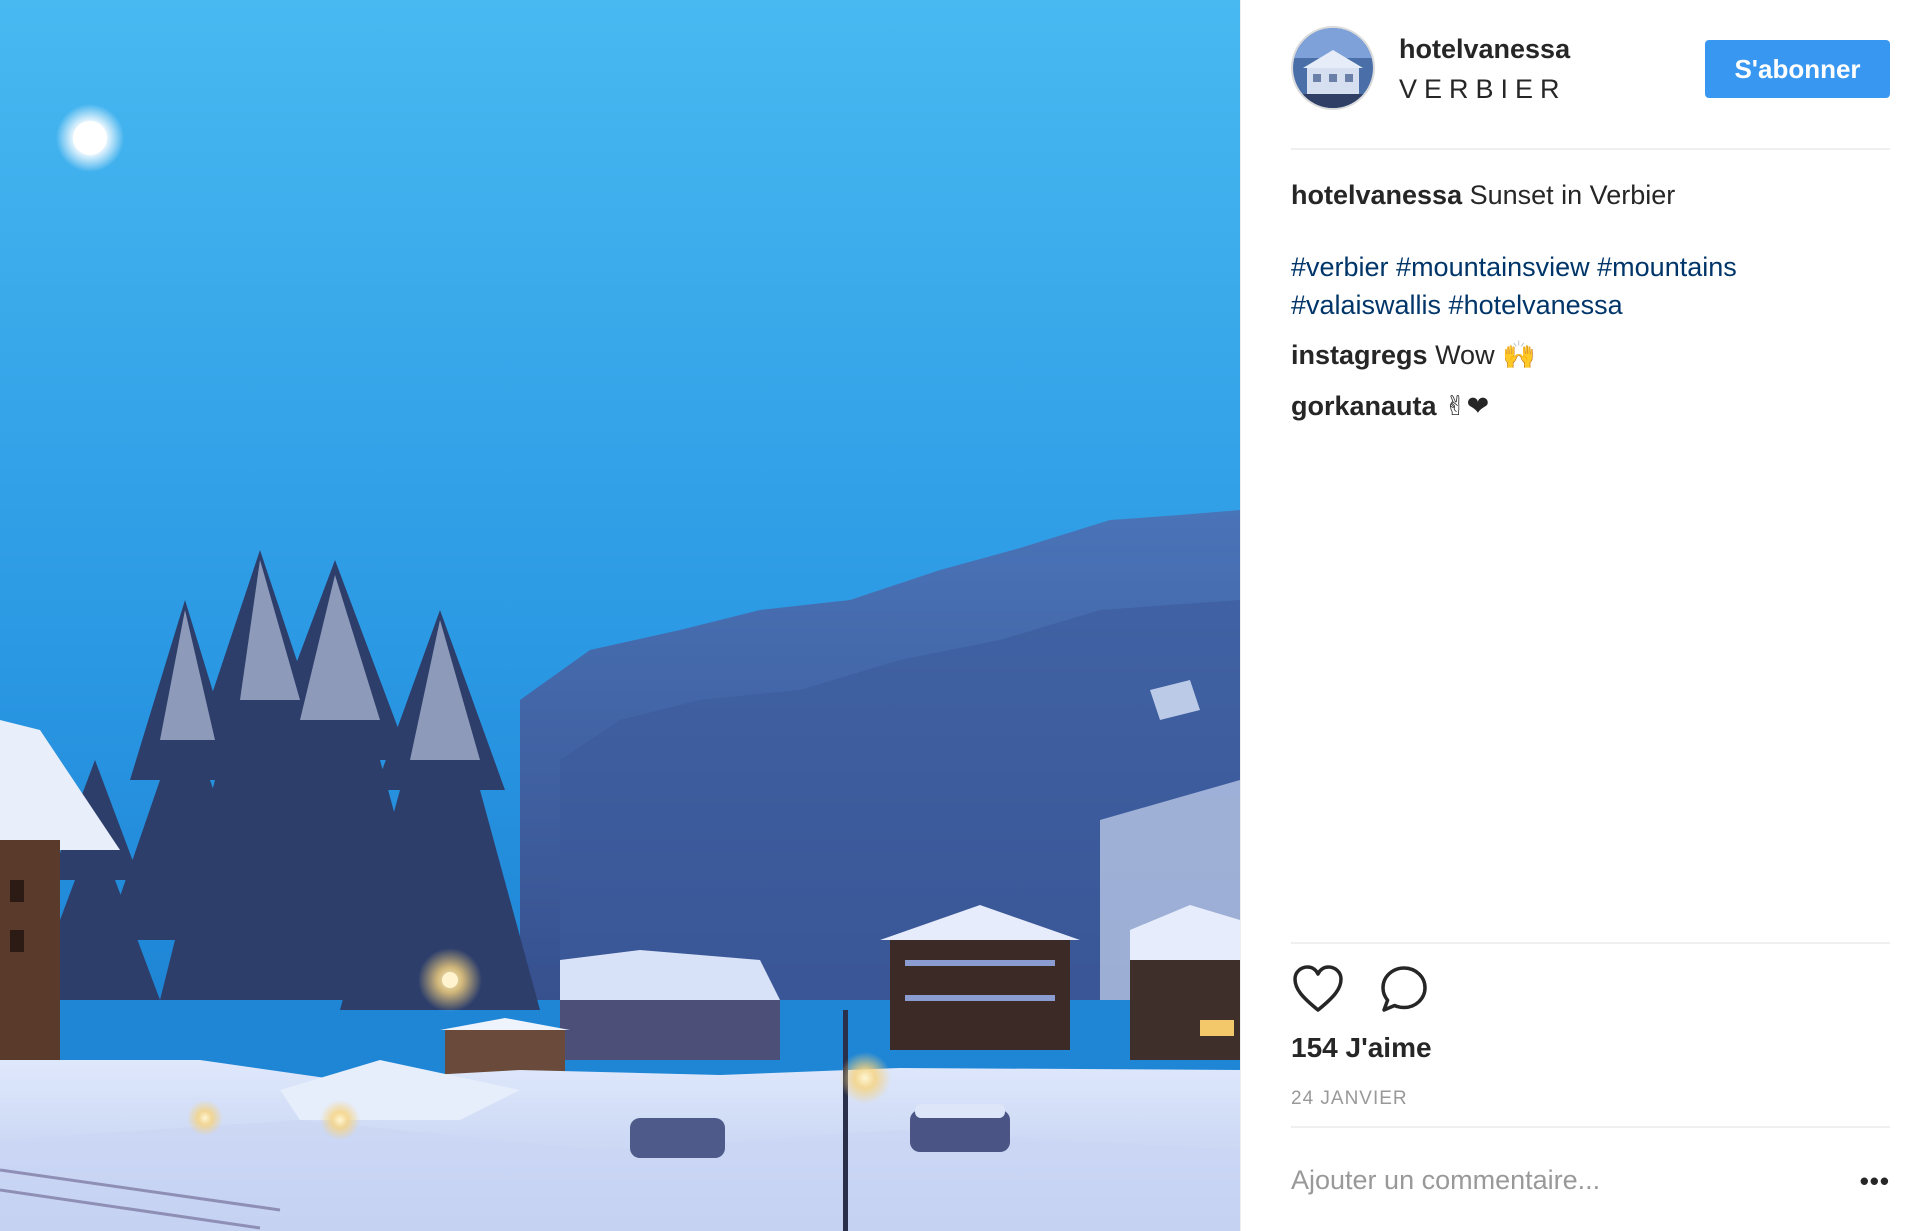 The image size is (1920, 1231). What do you see at coordinates (1465, 355) in the screenshot?
I see `comment-text: Wow` at bounding box center [1465, 355].